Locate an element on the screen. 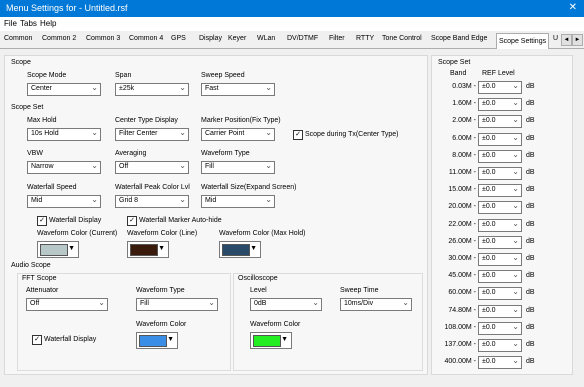 The height and width of the screenshot is (387, 584). tab-common-2: Common 2 is located at coordinates (59, 41).